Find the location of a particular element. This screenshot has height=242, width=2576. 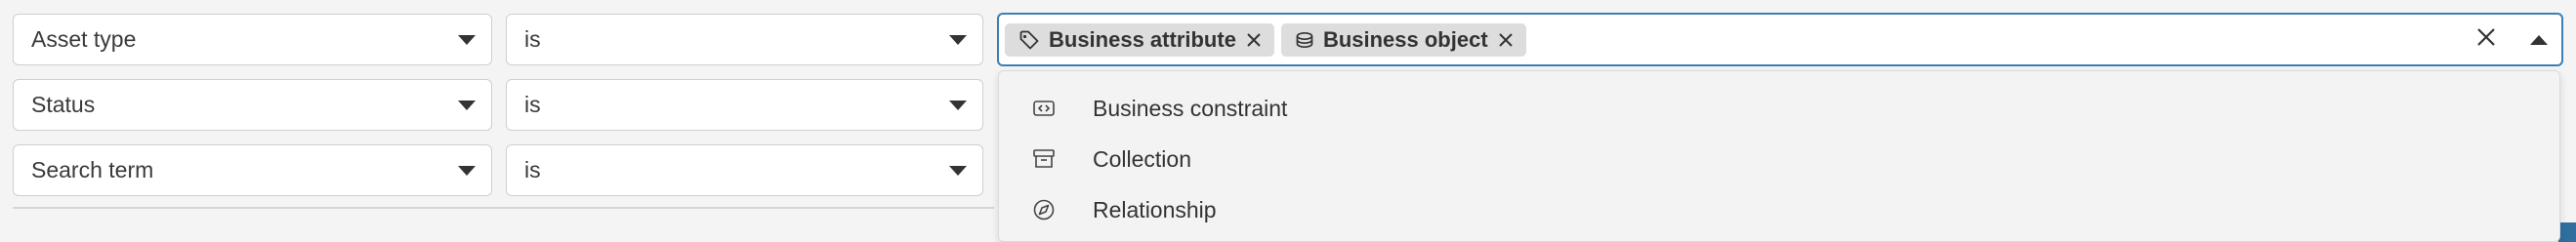

compass-icon is located at coordinates (1044, 210).